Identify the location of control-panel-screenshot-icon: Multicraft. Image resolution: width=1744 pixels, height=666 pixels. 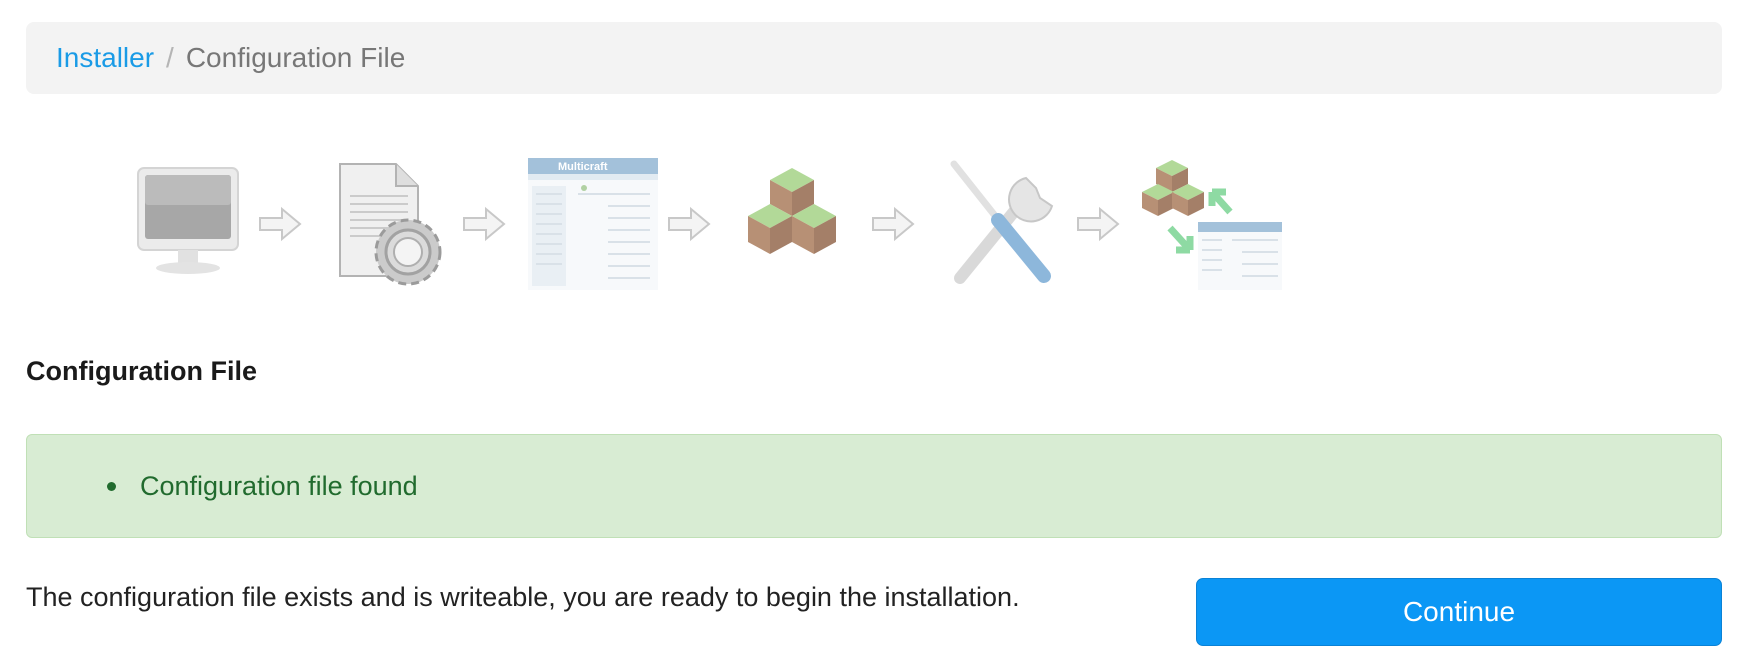
(593, 224).